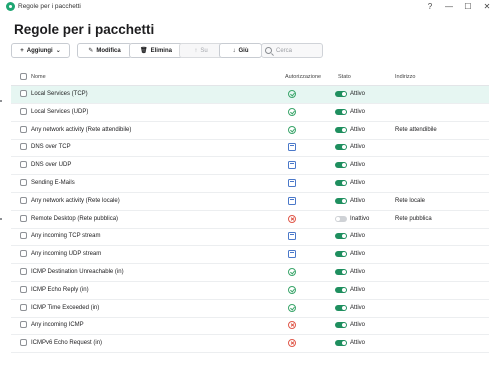 Image resolution: width=500 pixels, height=371 pixels. Describe the element at coordinates (405, 77) in the screenshot. I see `column-address: Indirizzo` at that location.